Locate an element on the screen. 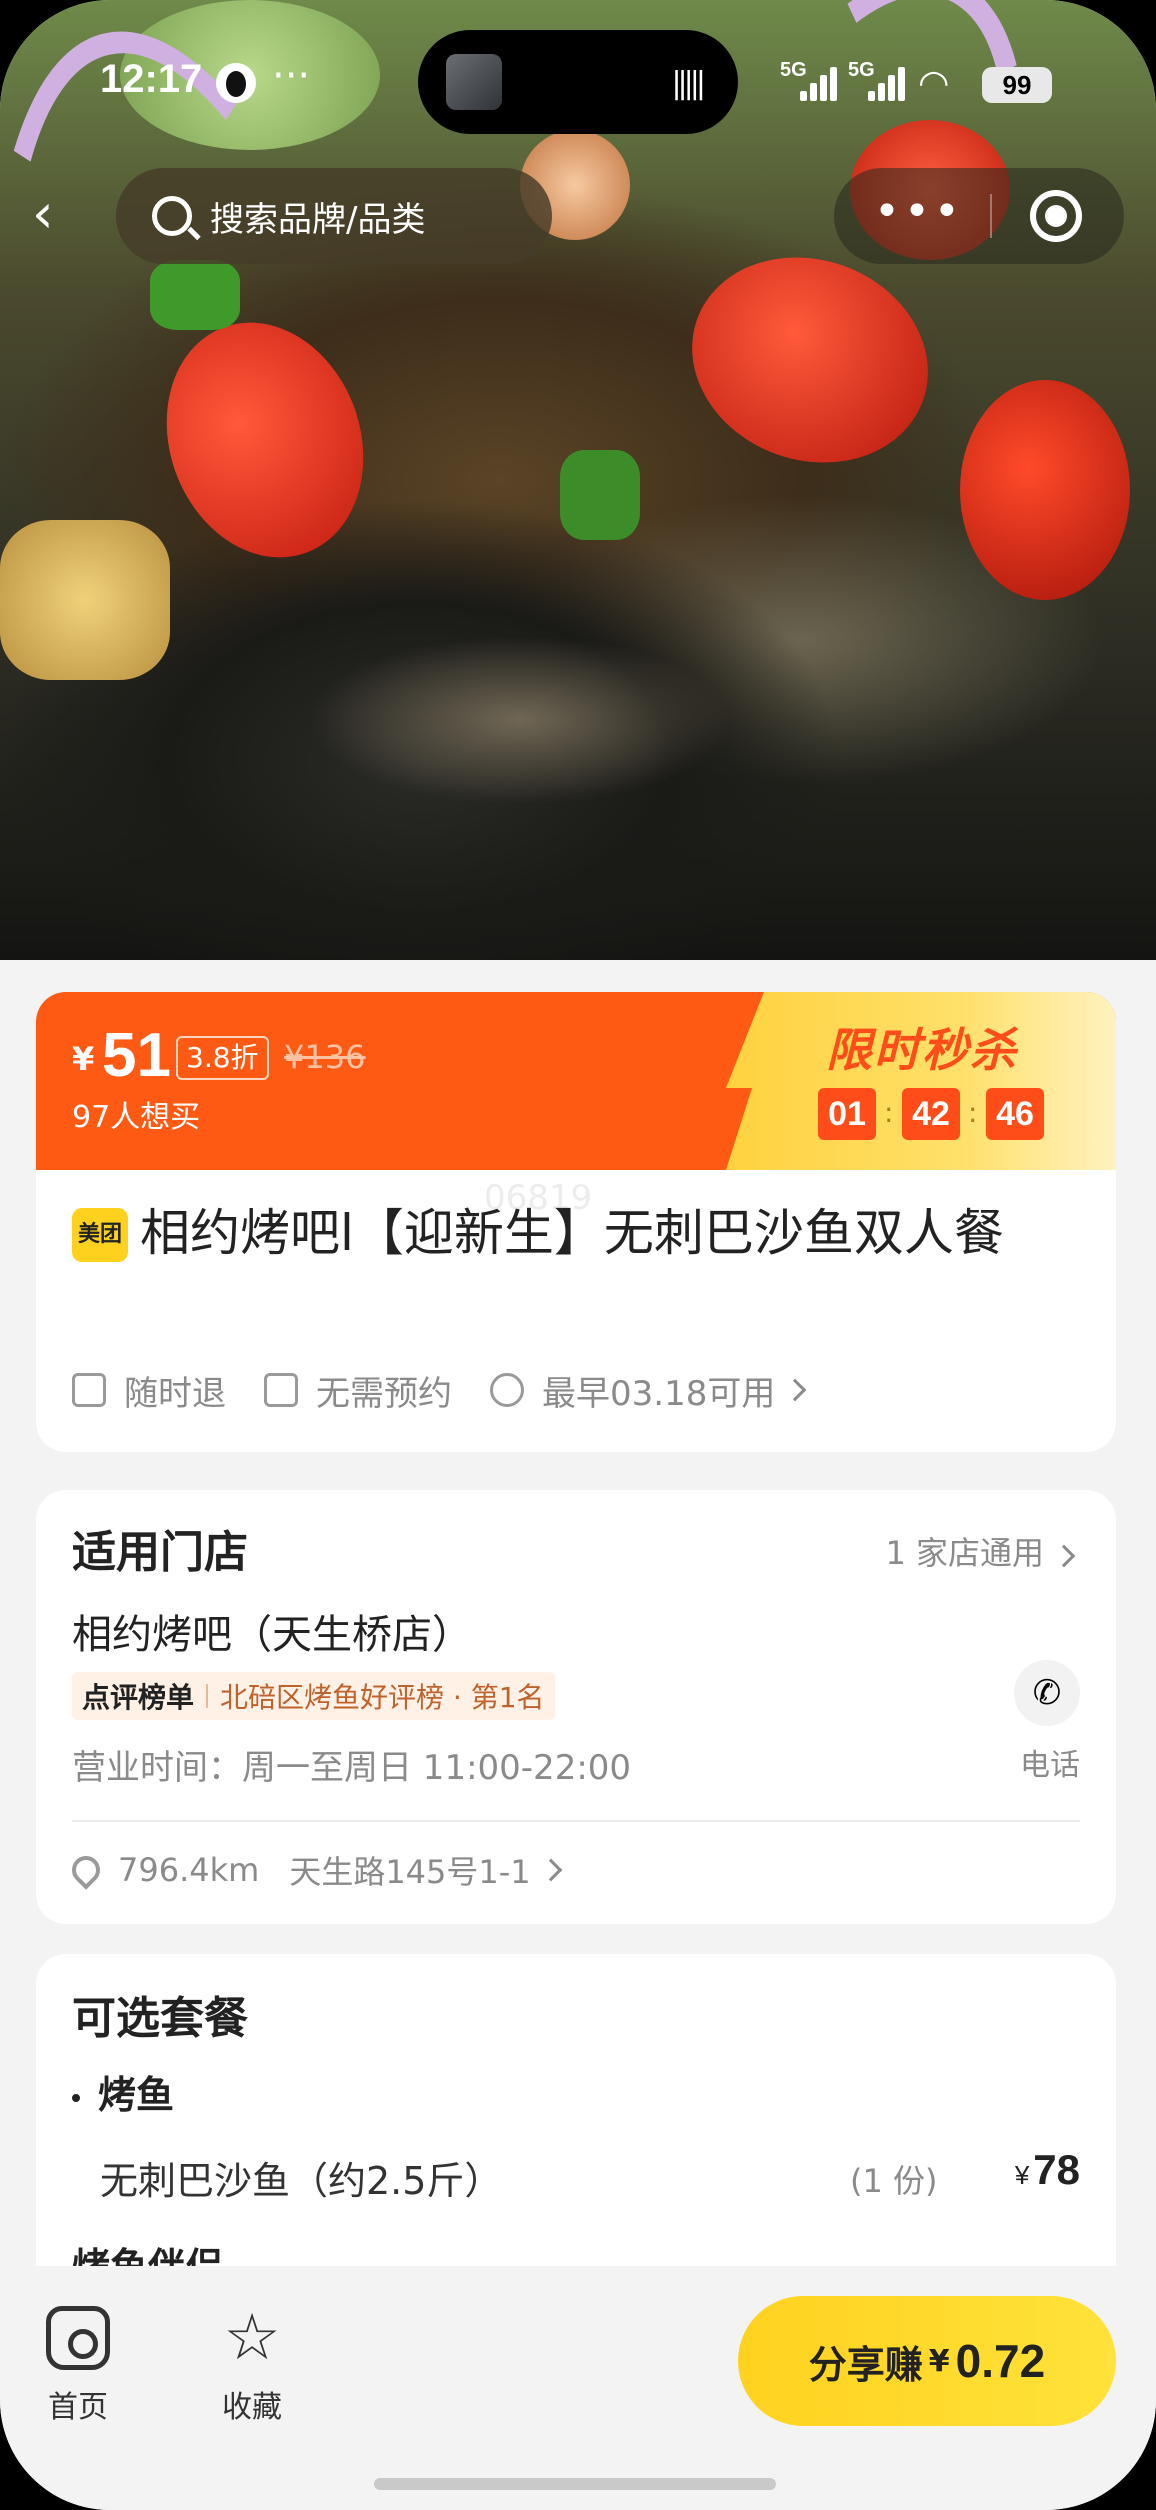  package-heading: 可选套餐 is located at coordinates (160, 2018).